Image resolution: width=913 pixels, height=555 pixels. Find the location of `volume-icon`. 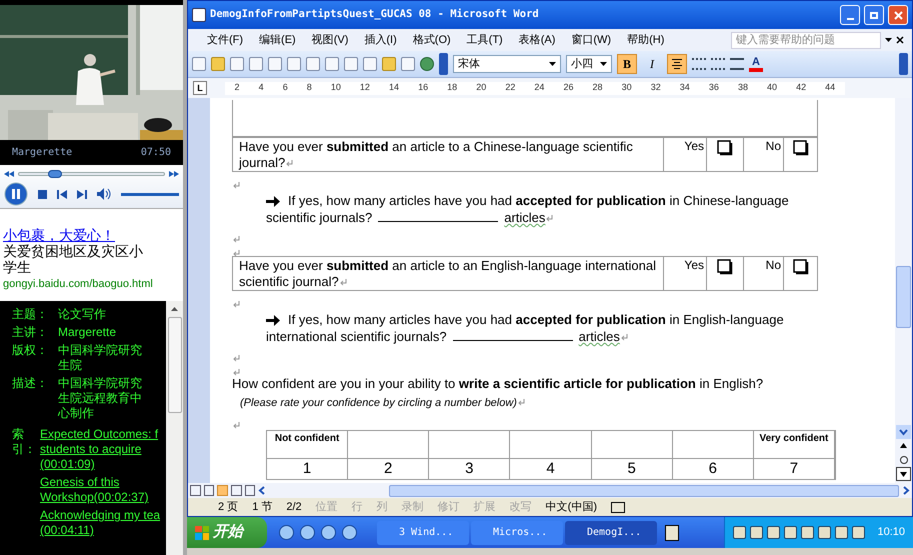

volume-icon is located at coordinates (104, 194).